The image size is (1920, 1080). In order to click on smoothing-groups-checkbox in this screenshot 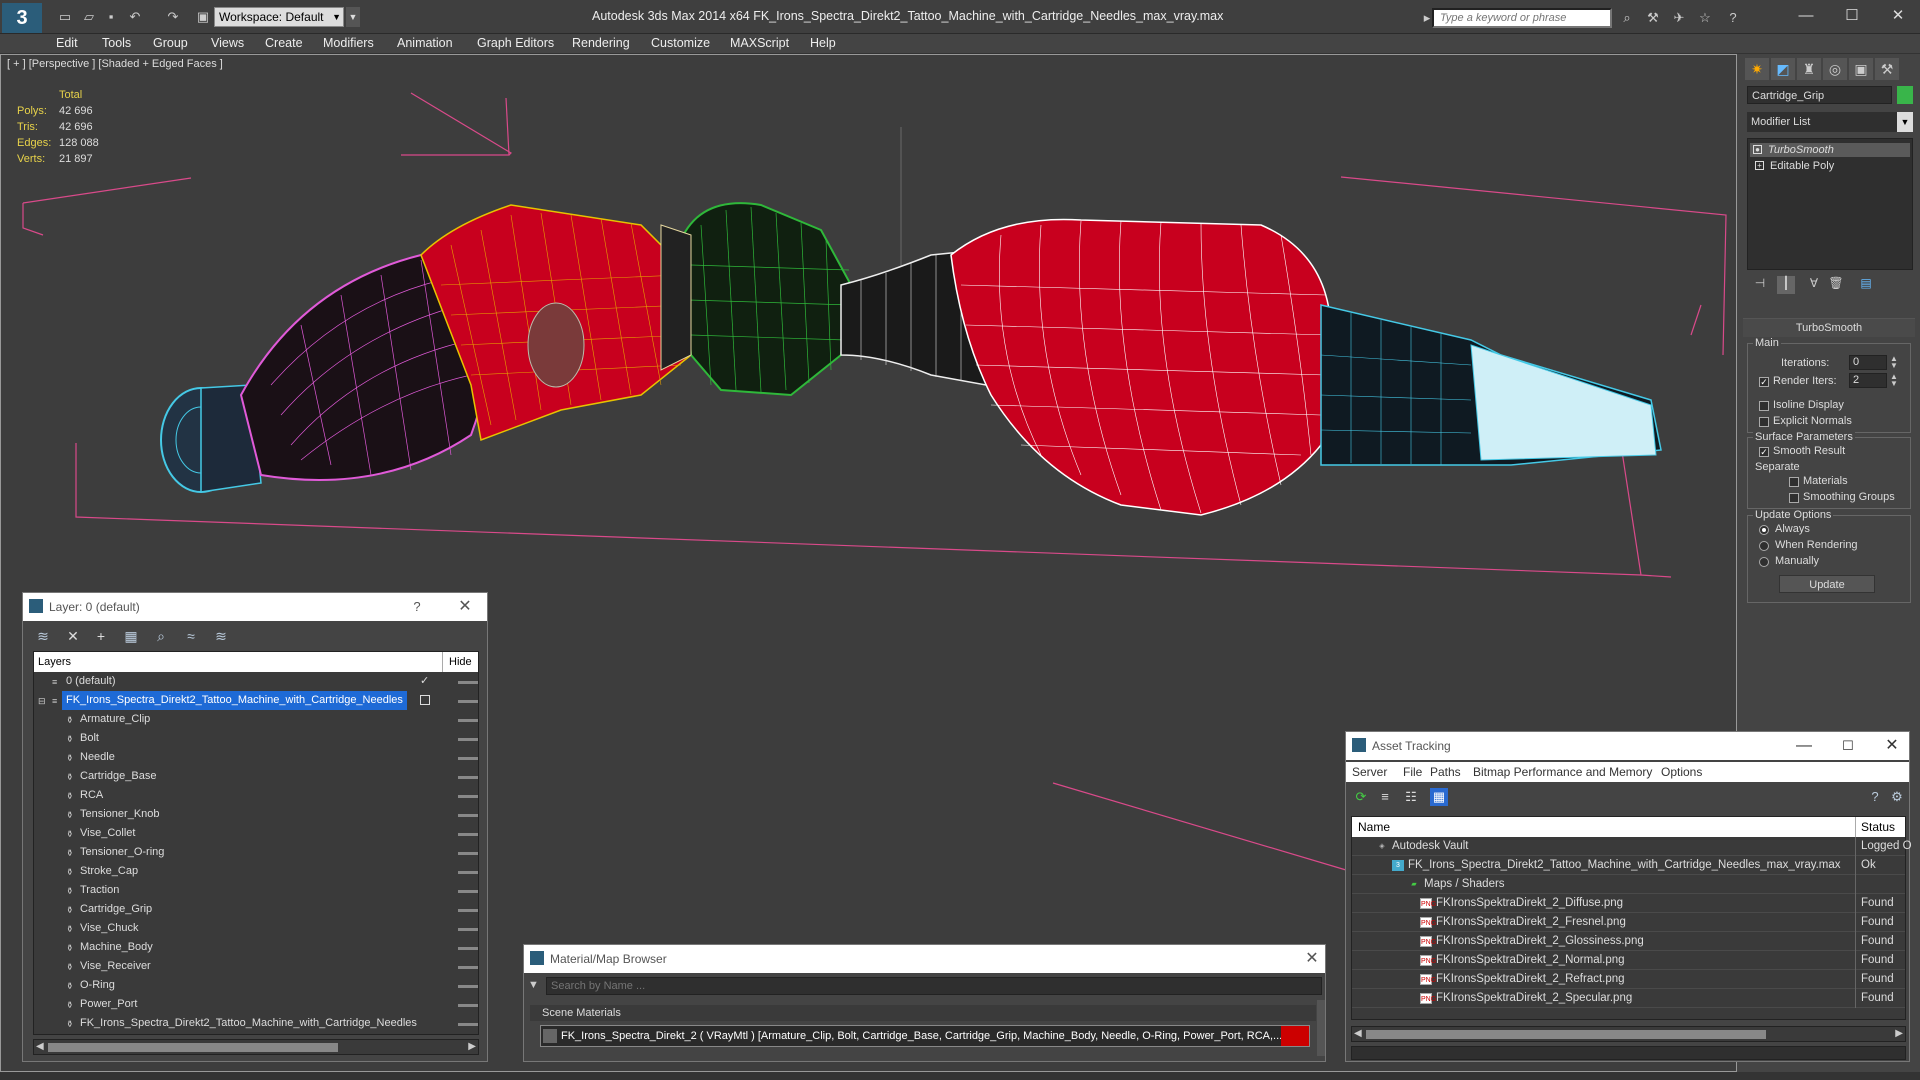, I will do `click(1794, 498)`.